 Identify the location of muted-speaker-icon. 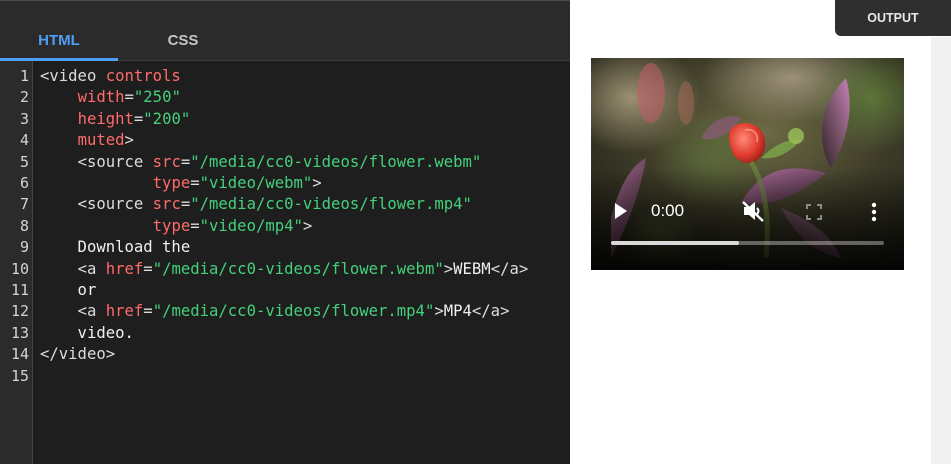
(753, 211).